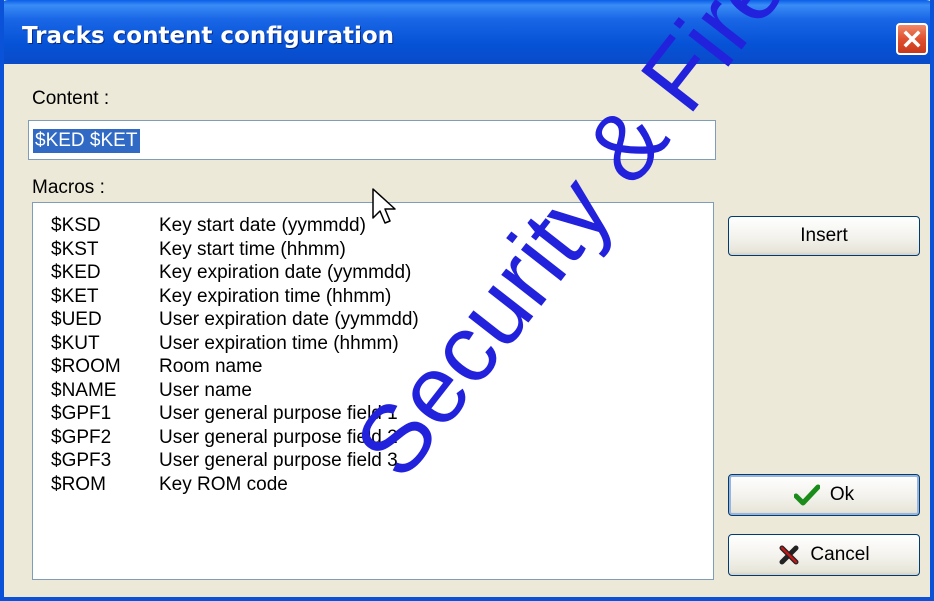 This screenshot has width=934, height=601. I want to click on x-icon, so click(789, 555).